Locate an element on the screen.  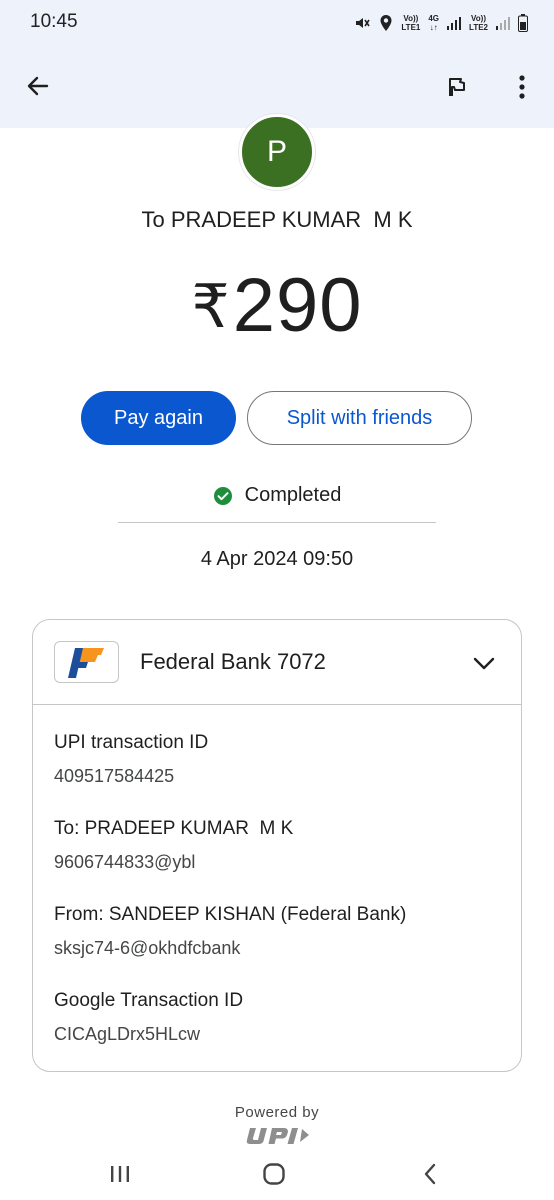
flag-icon is located at coordinates (457, 87).